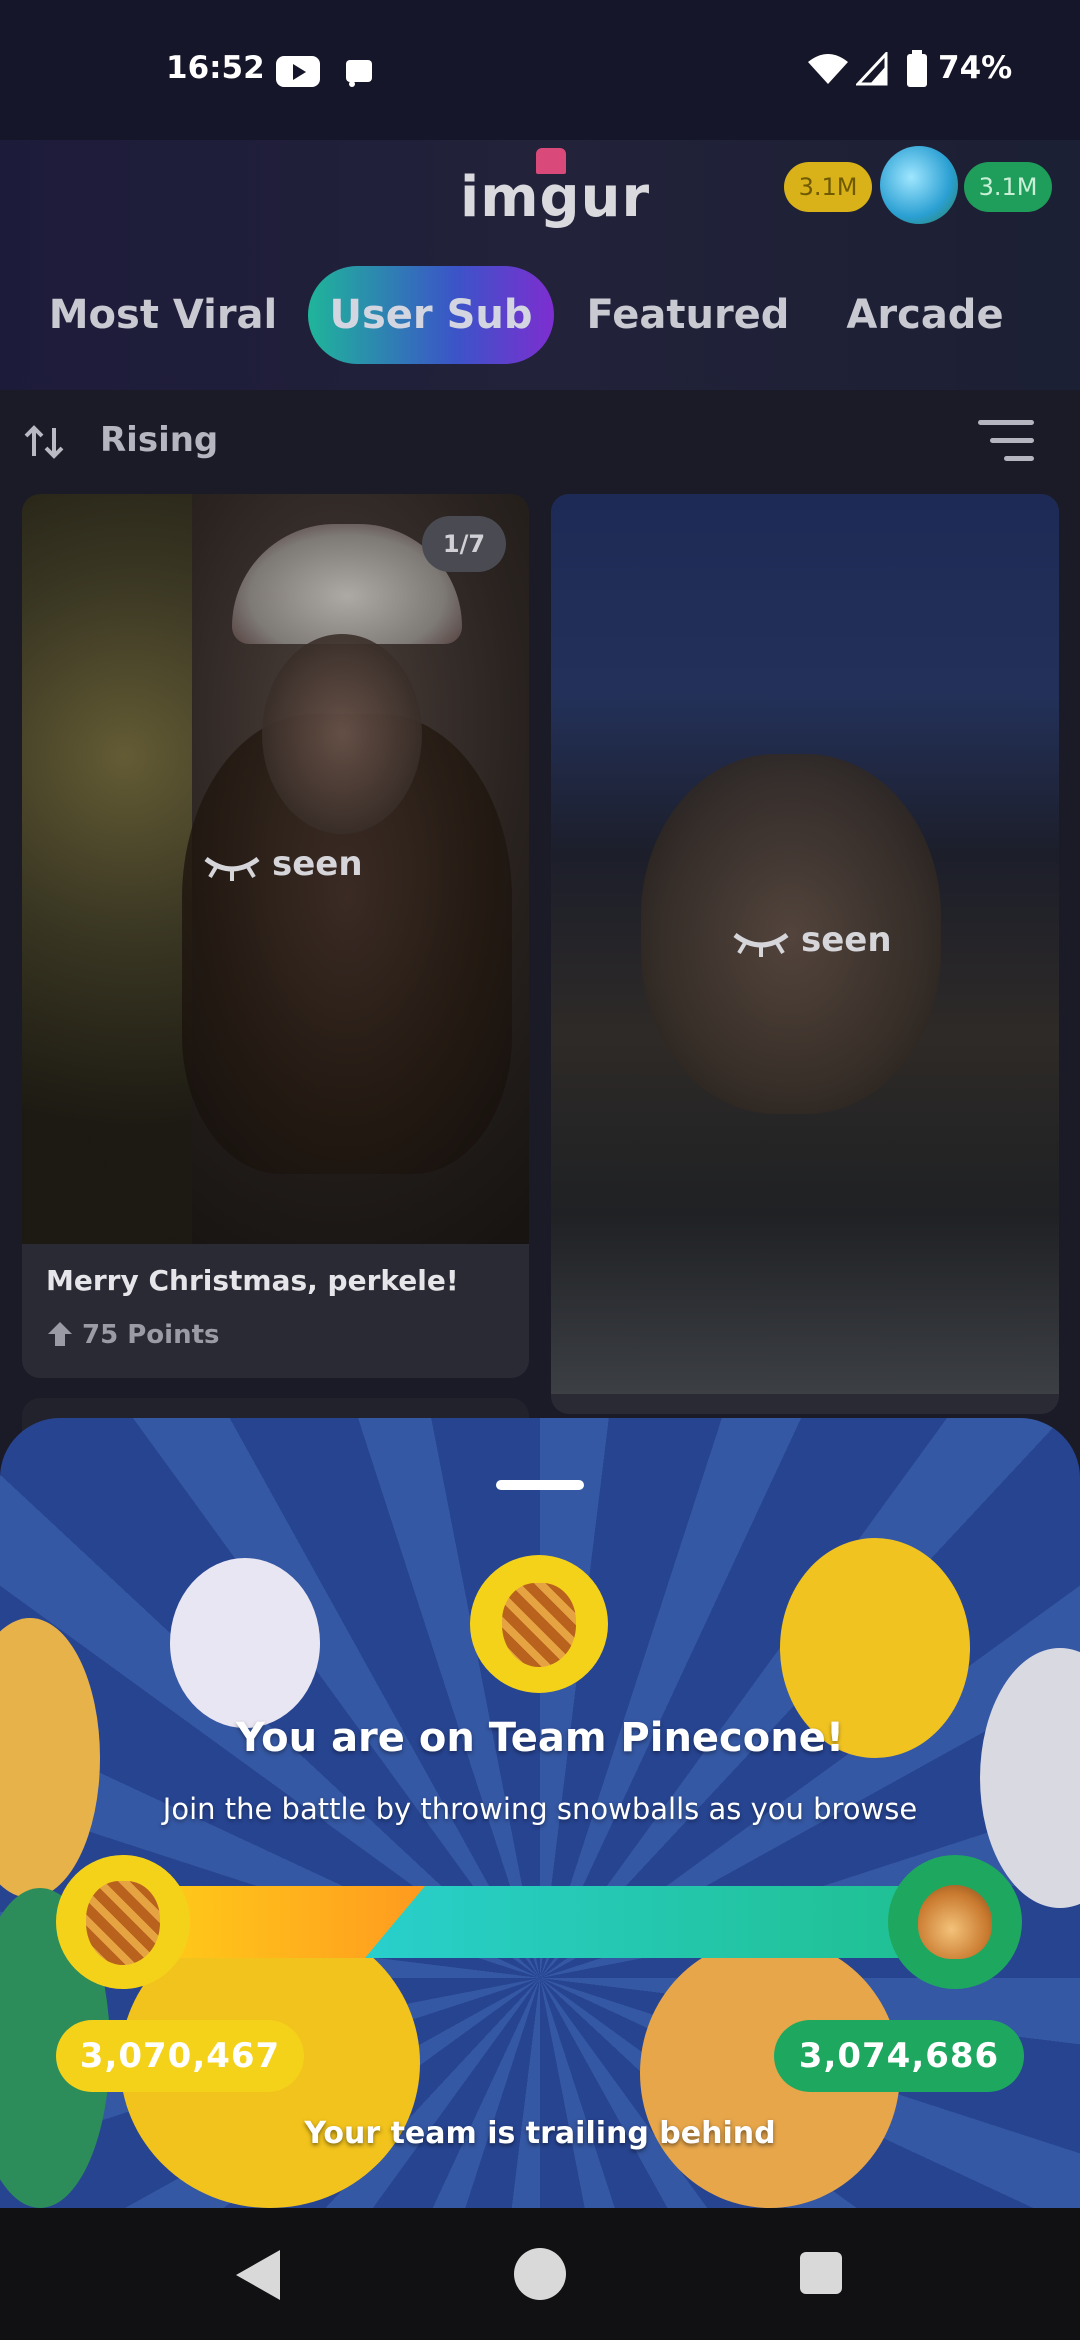 This screenshot has width=1080, height=2340. What do you see at coordinates (44, 442) in the screenshot?
I see `sort-icon` at bounding box center [44, 442].